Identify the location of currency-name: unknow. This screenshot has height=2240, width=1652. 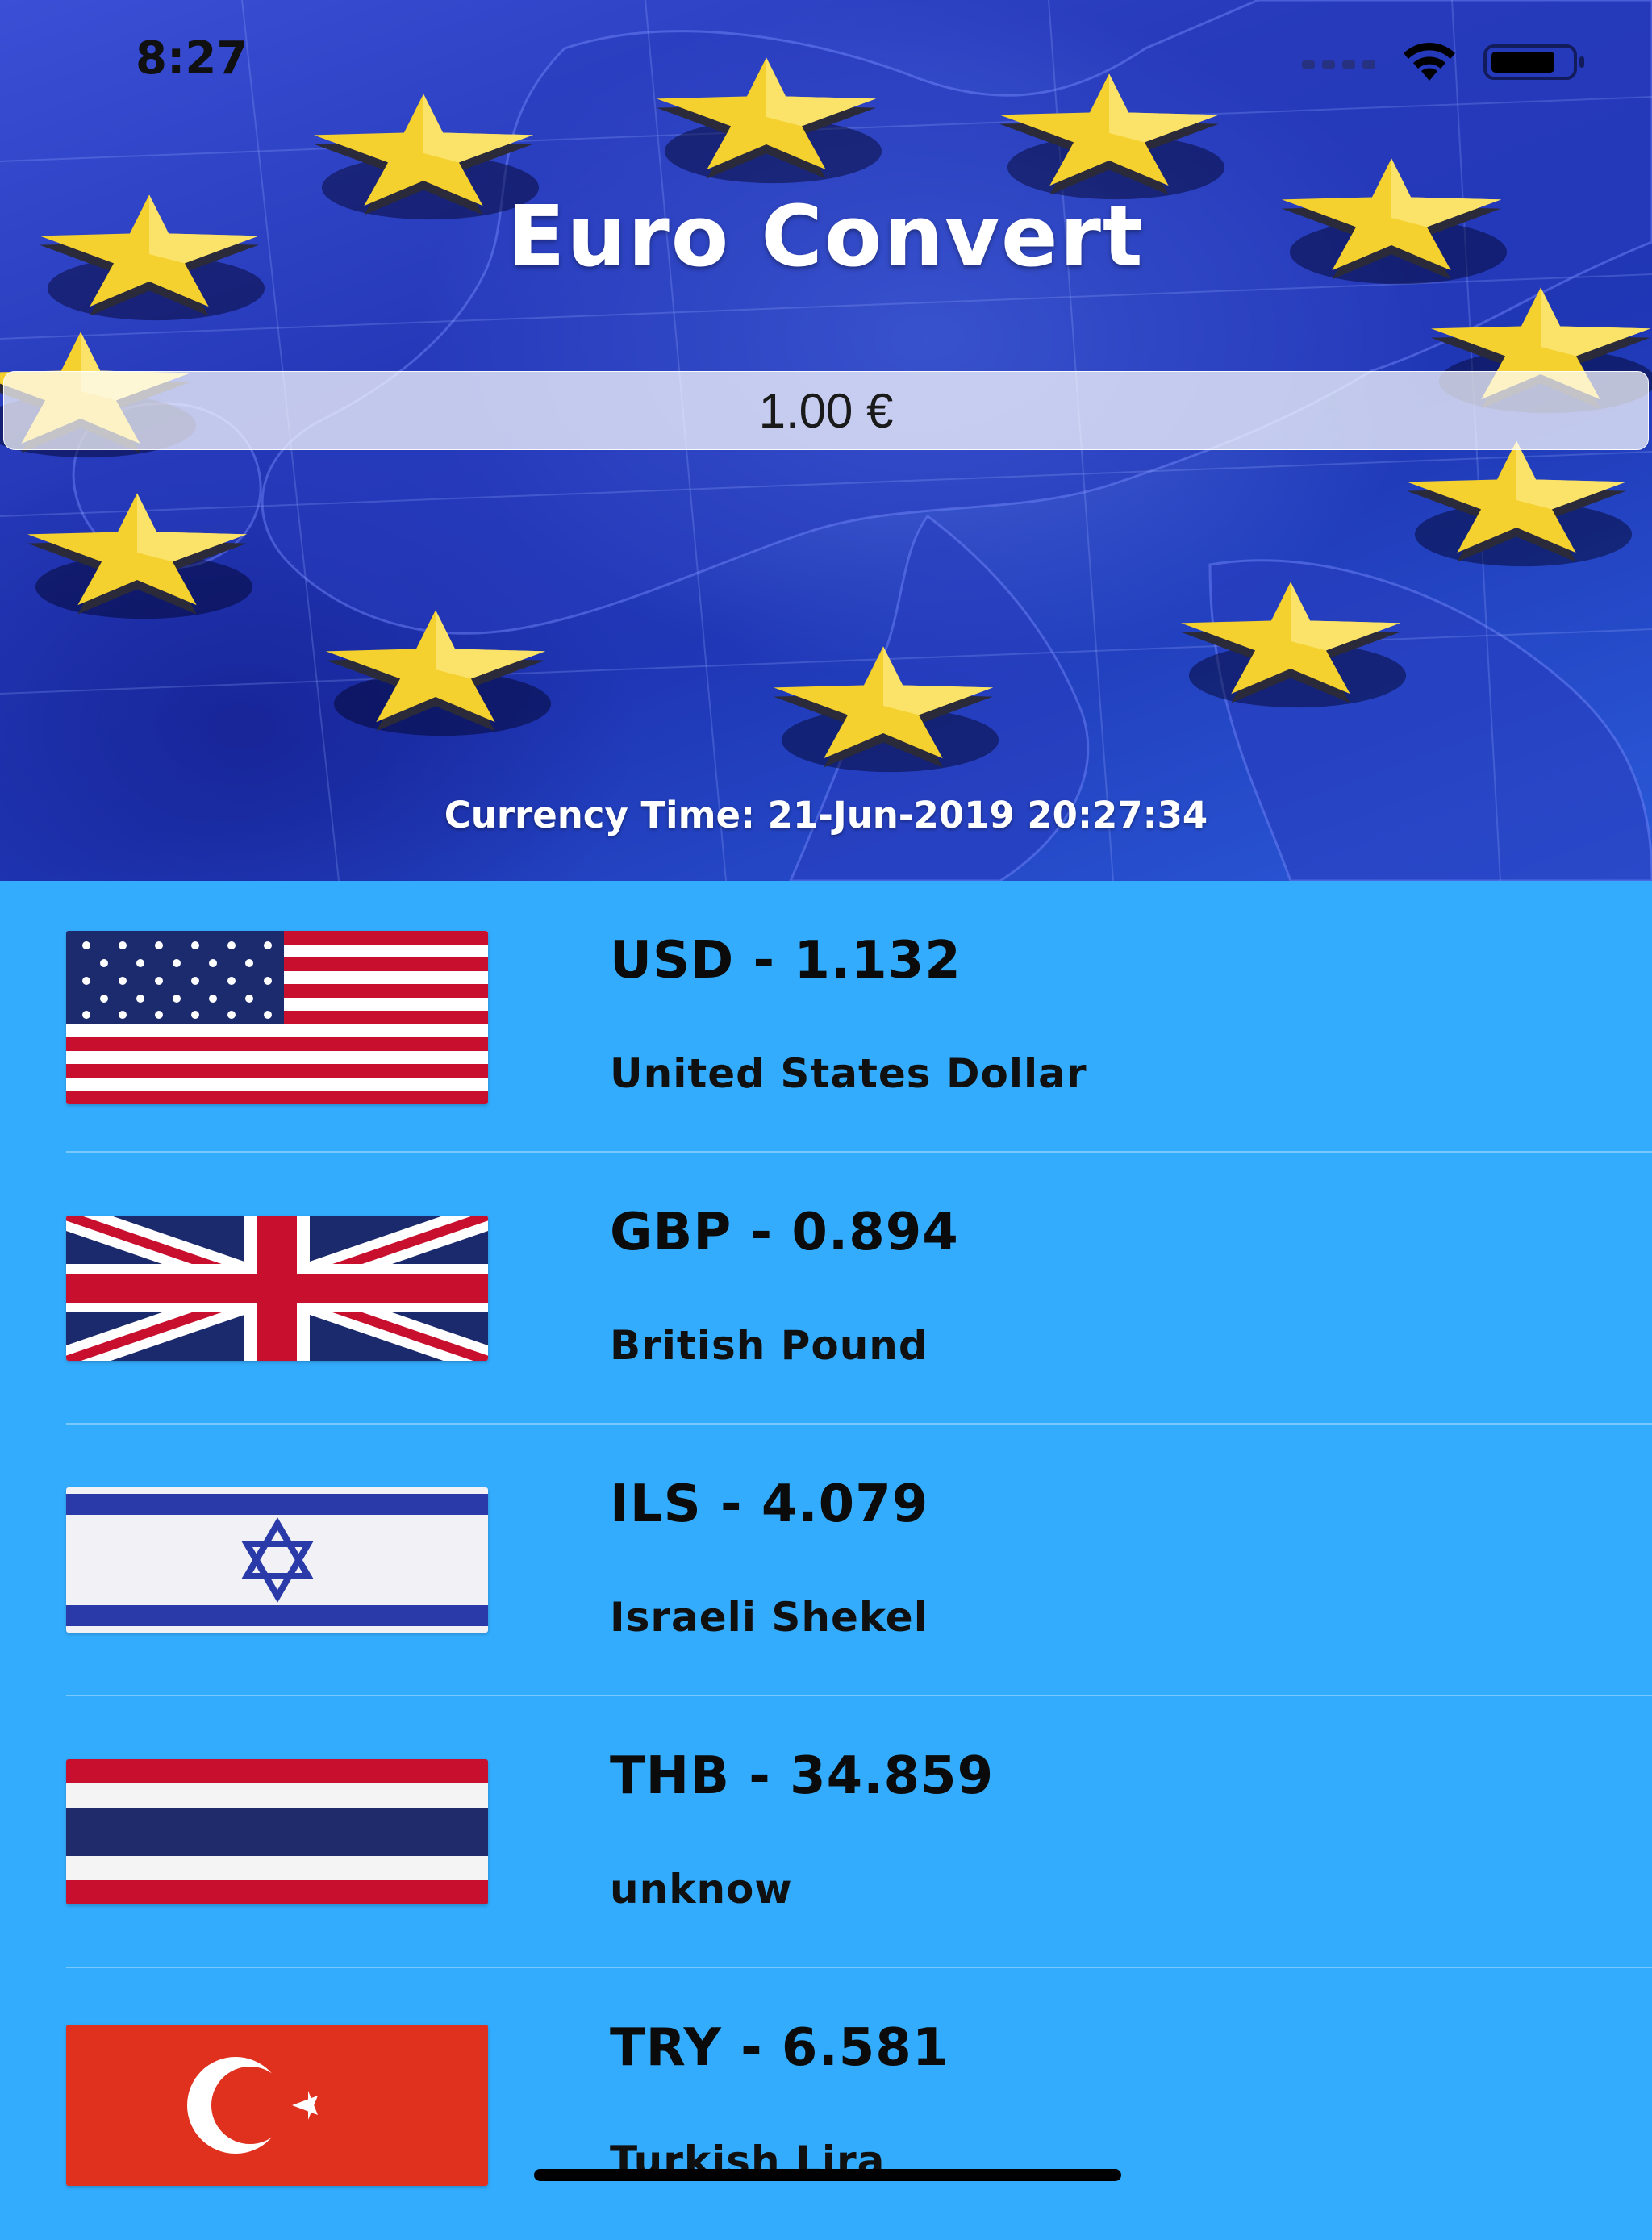
(701, 1889).